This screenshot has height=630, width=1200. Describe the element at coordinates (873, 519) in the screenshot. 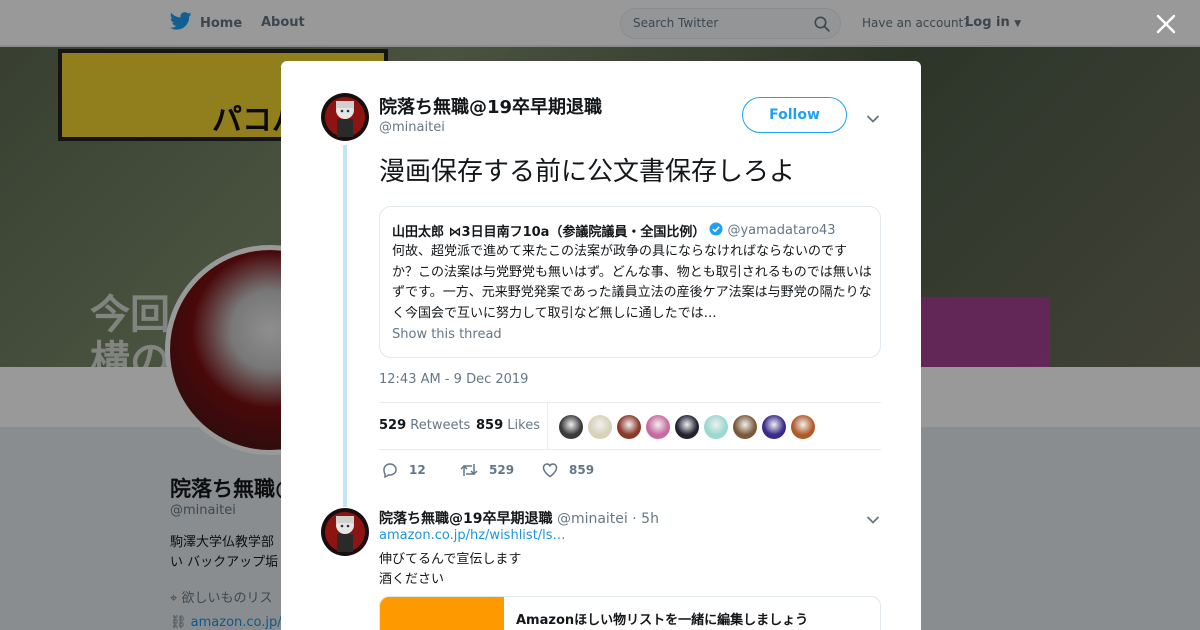

I see `reply-chevron-down-icon` at that location.